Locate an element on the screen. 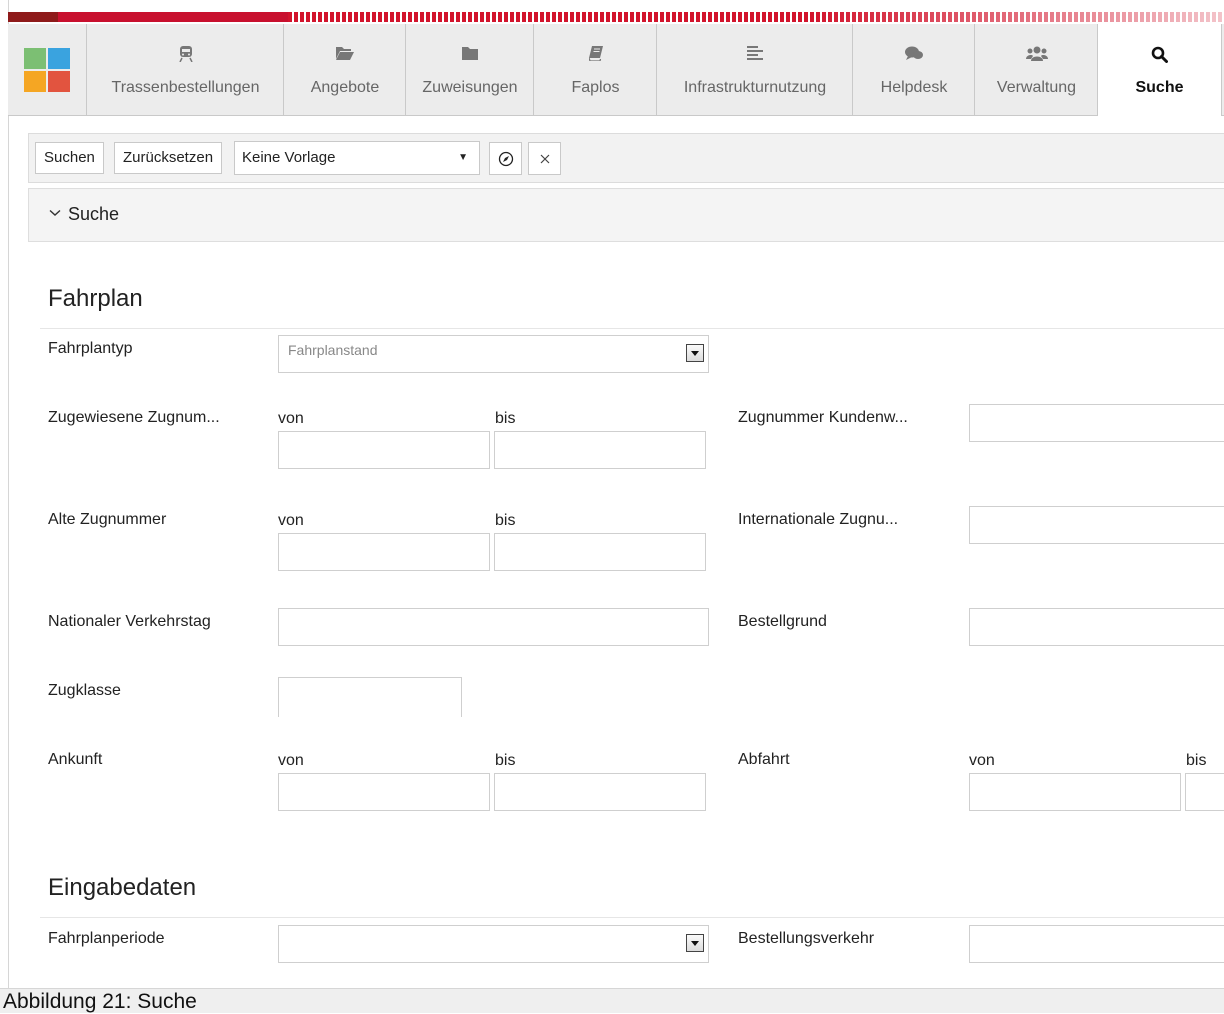 The height and width of the screenshot is (1014, 1224). bestellungsverkehr-label: Bestellungsverkehr is located at coordinates (806, 938).